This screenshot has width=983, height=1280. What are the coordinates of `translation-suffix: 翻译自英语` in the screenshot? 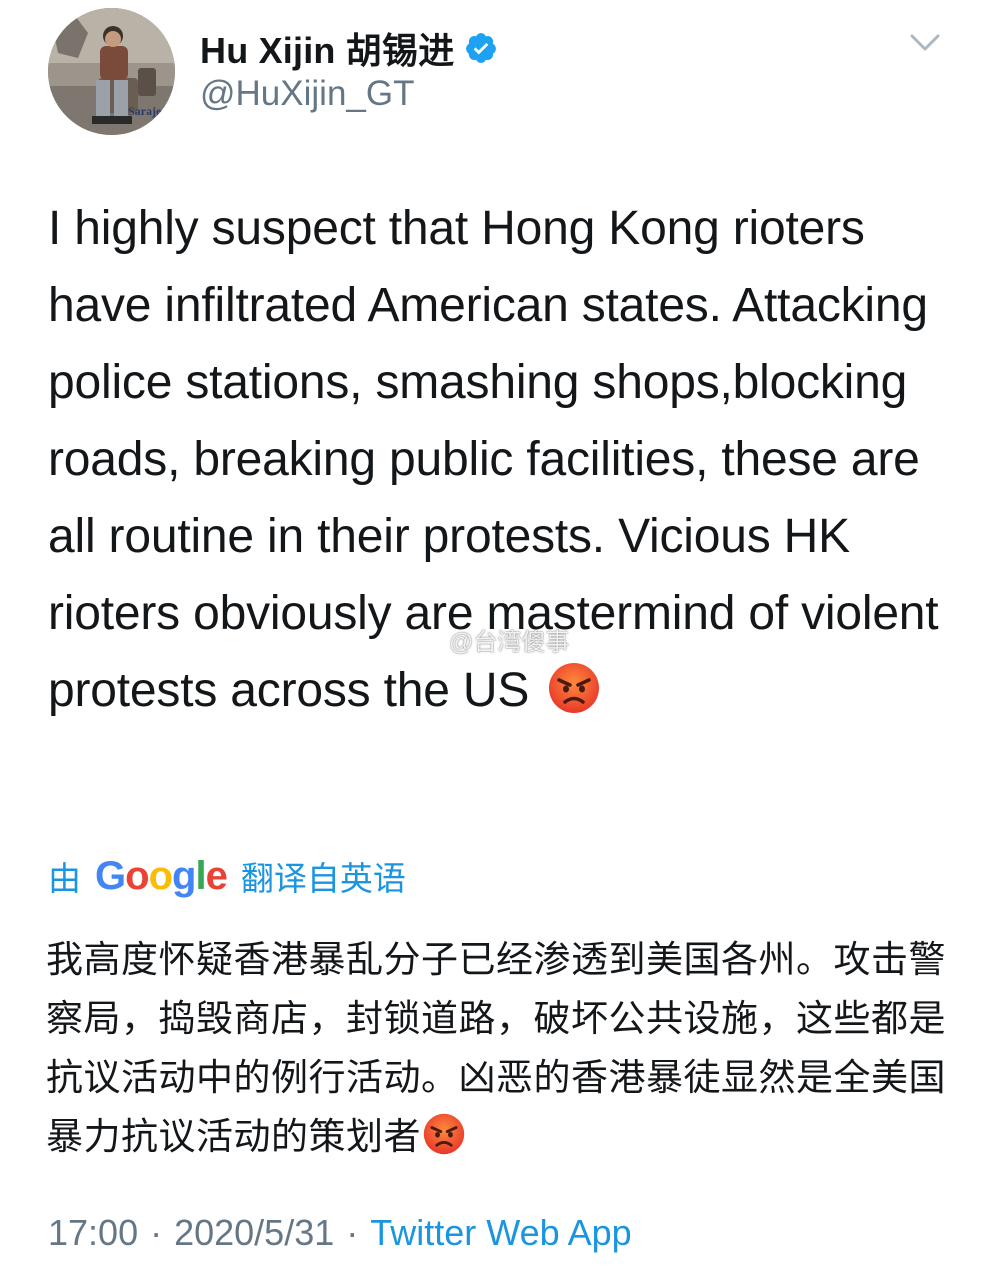 It's located at (323, 878).